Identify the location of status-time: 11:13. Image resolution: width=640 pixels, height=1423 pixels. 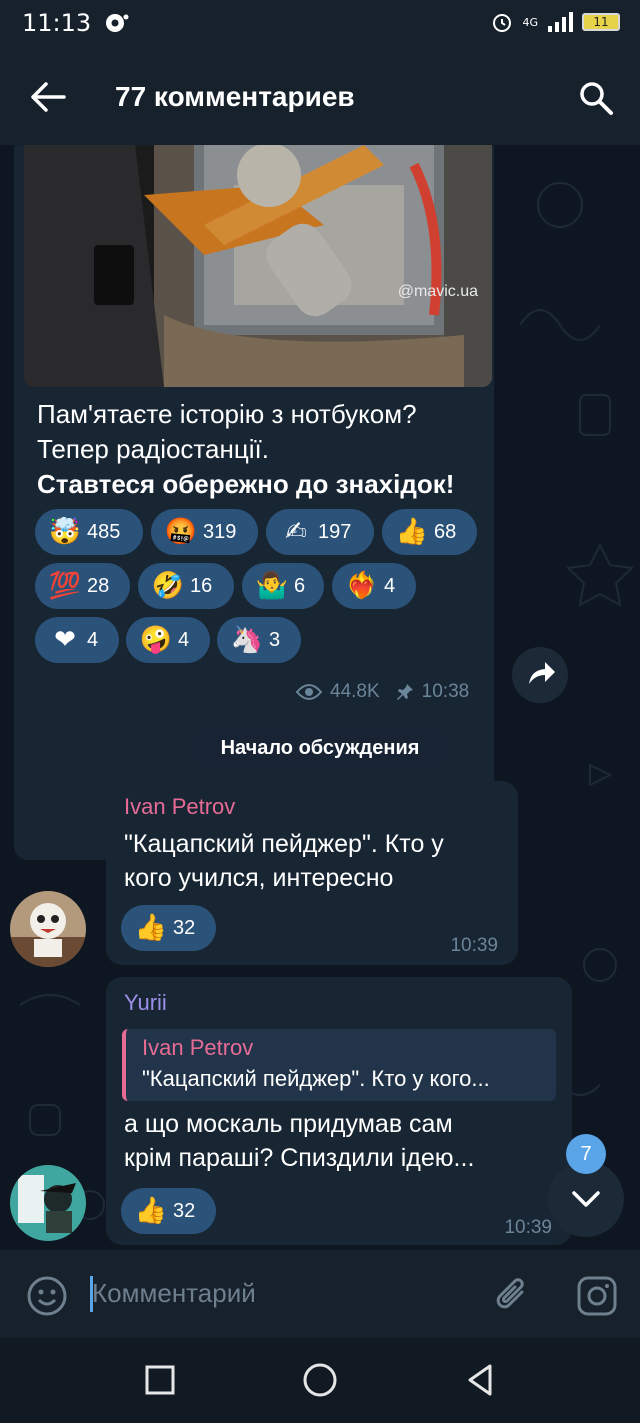
(57, 23).